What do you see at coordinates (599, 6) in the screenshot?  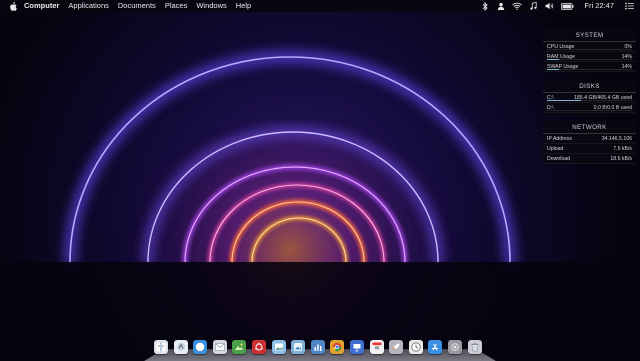 I see `menu-clock: Fri 22:47` at bounding box center [599, 6].